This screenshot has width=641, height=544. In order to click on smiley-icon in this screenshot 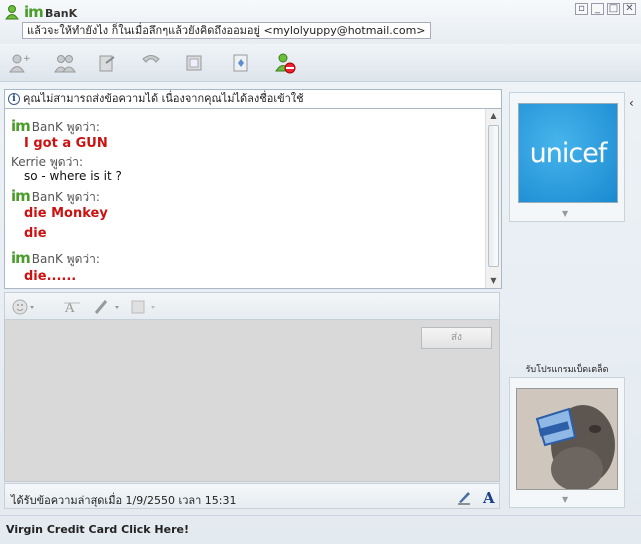, I will do `click(23, 307)`.